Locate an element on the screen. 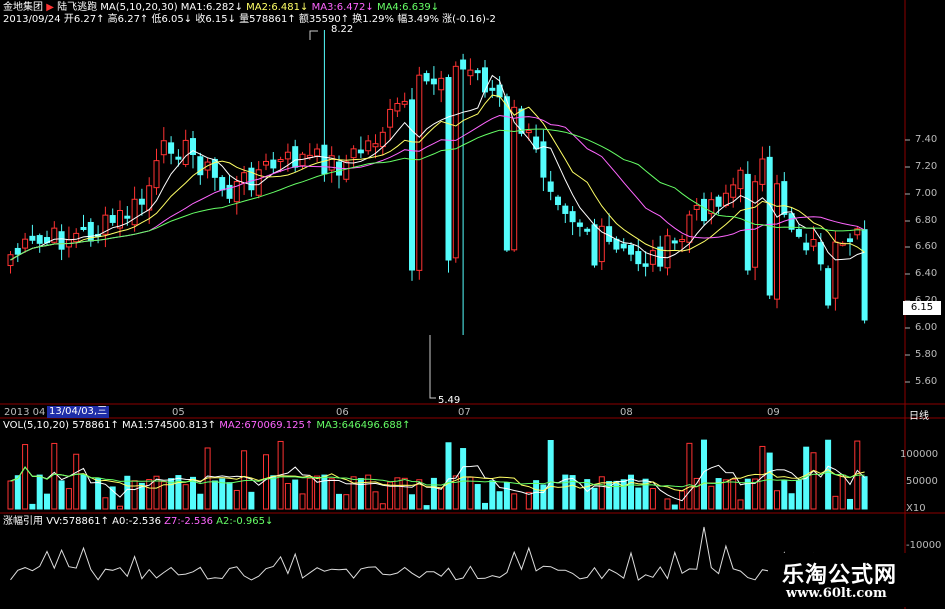 This screenshot has height=609, width=945. volume-axis-50k: 50000 is located at coordinates (922, 481).